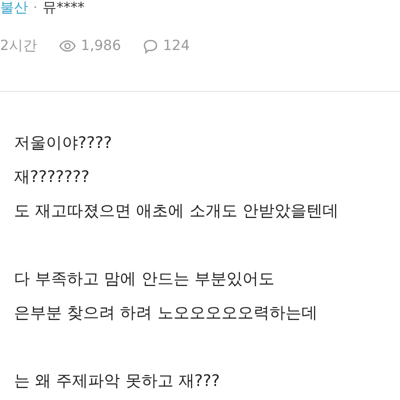 The height and width of the screenshot is (400, 400). What do you see at coordinates (150, 46) in the screenshot?
I see `comment-icon` at bounding box center [150, 46].